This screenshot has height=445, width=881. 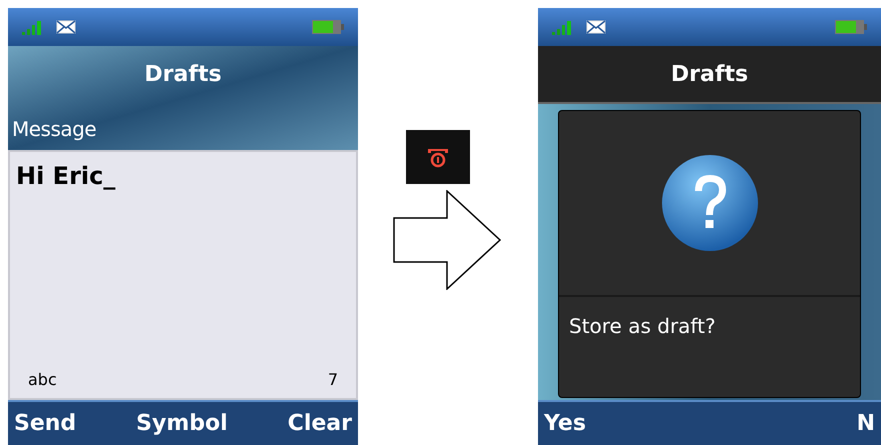 What do you see at coordinates (54, 129) in the screenshot?
I see `field-label: Message` at bounding box center [54, 129].